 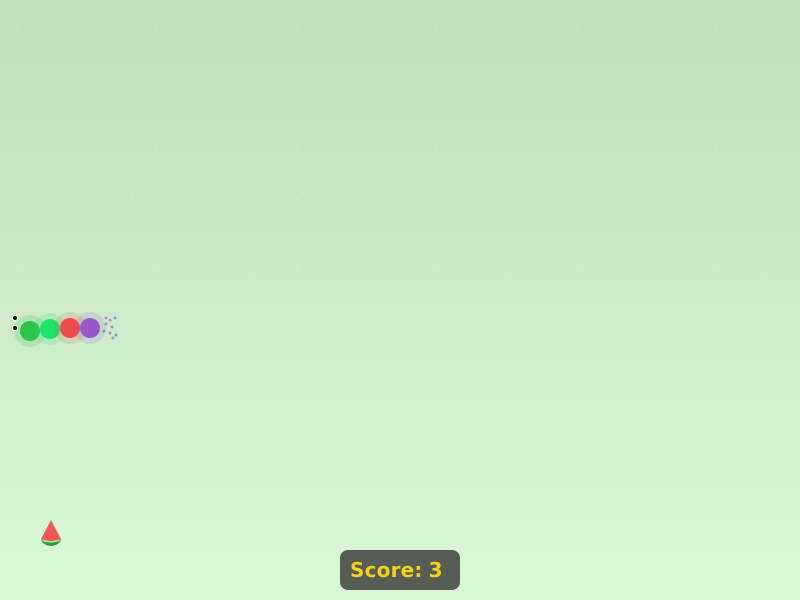 What do you see at coordinates (435, 570) in the screenshot?
I see `score-value: 3` at bounding box center [435, 570].